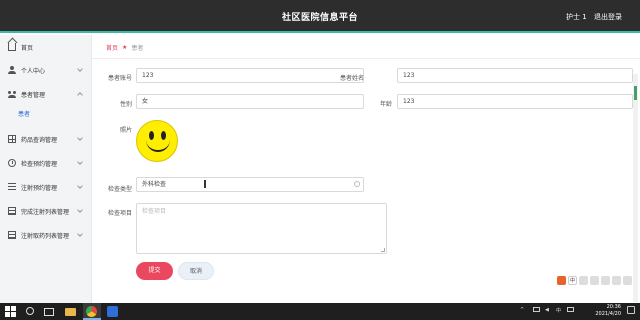  What do you see at coordinates (603, 314) in the screenshot?
I see `taskbar-date: 2021/4/20` at bounding box center [603, 314].